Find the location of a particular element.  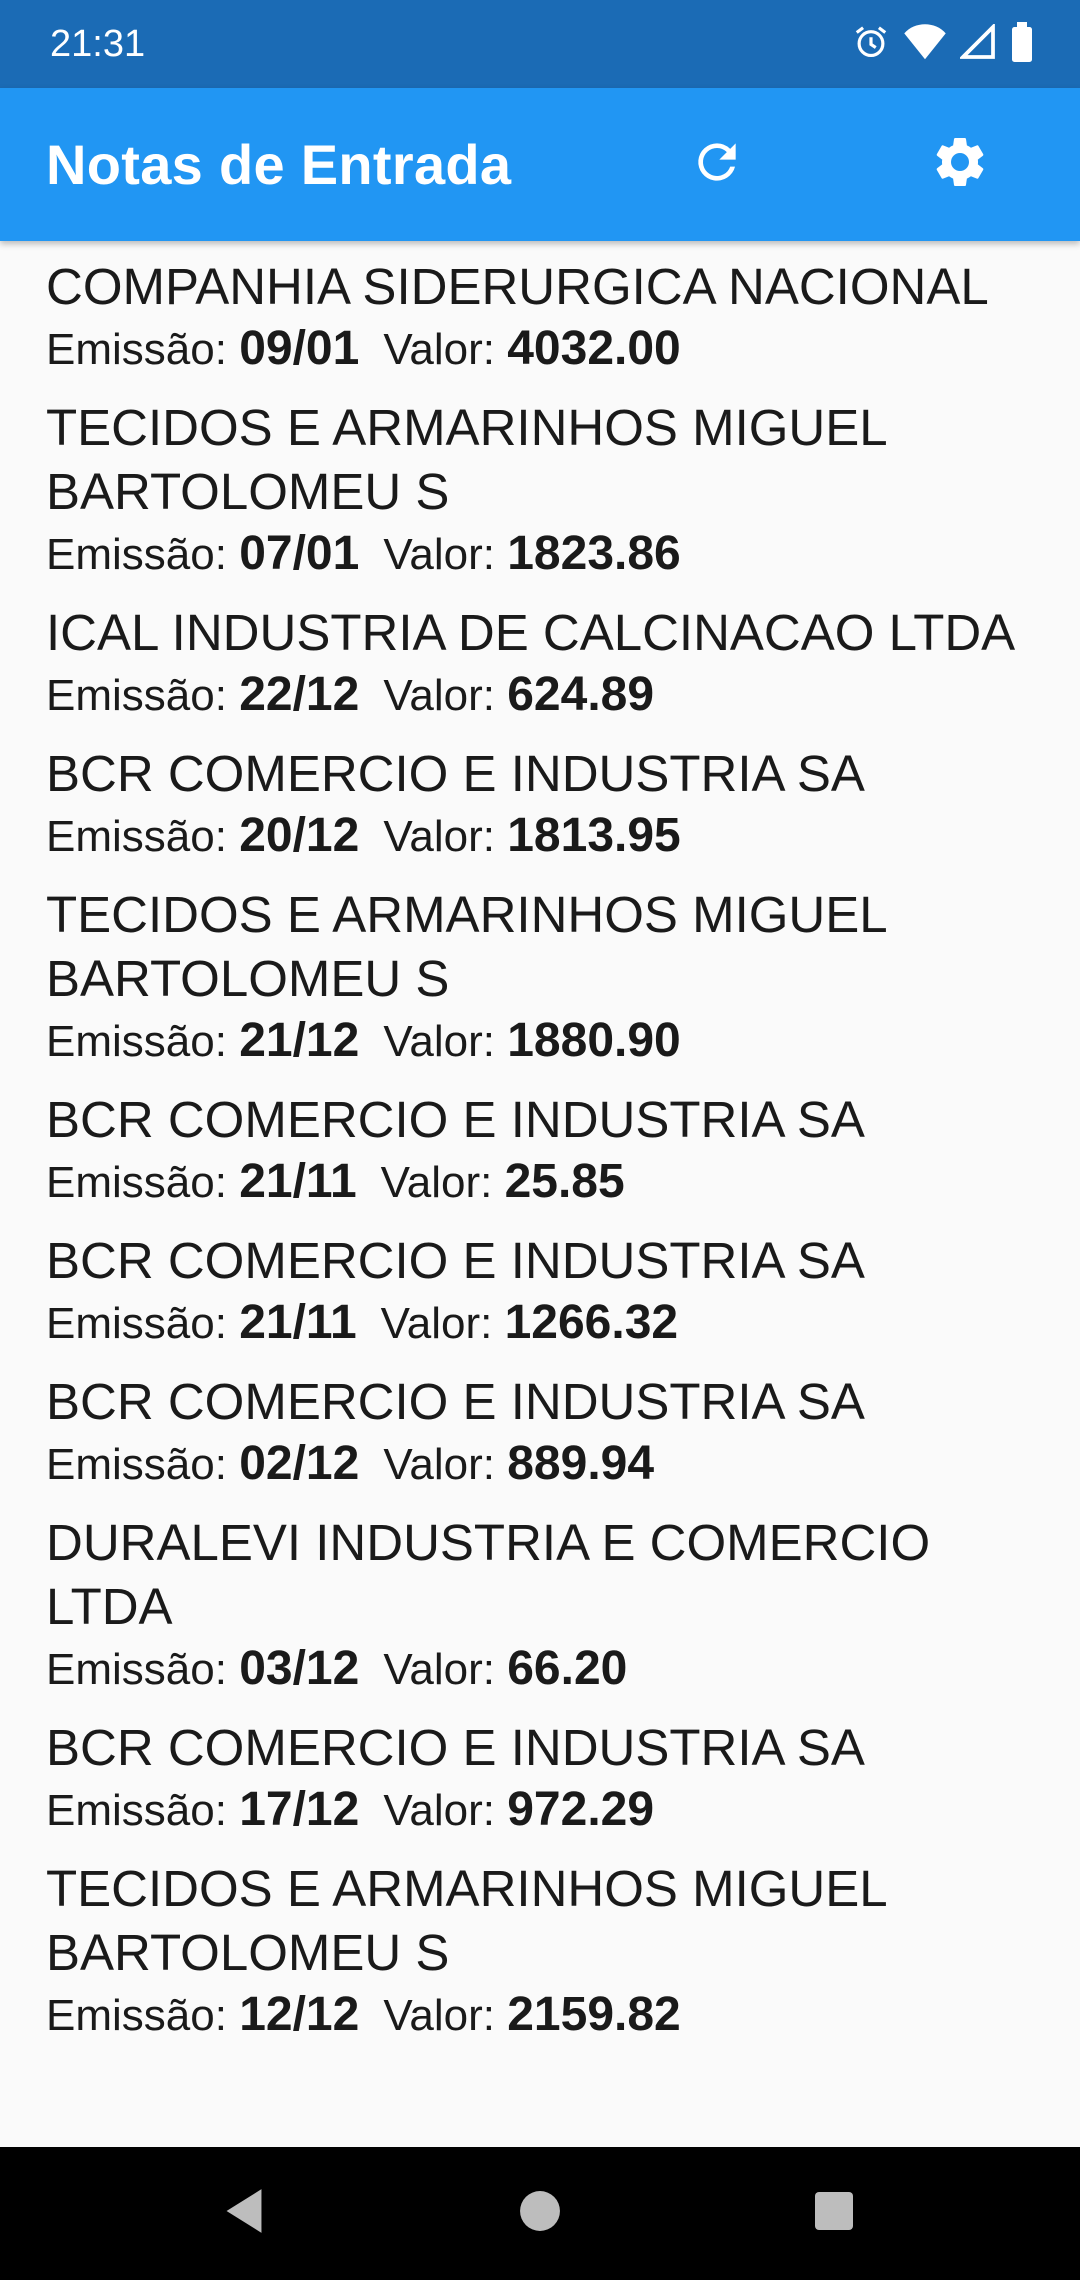

valor-value: 1880.90 is located at coordinates (594, 1040).